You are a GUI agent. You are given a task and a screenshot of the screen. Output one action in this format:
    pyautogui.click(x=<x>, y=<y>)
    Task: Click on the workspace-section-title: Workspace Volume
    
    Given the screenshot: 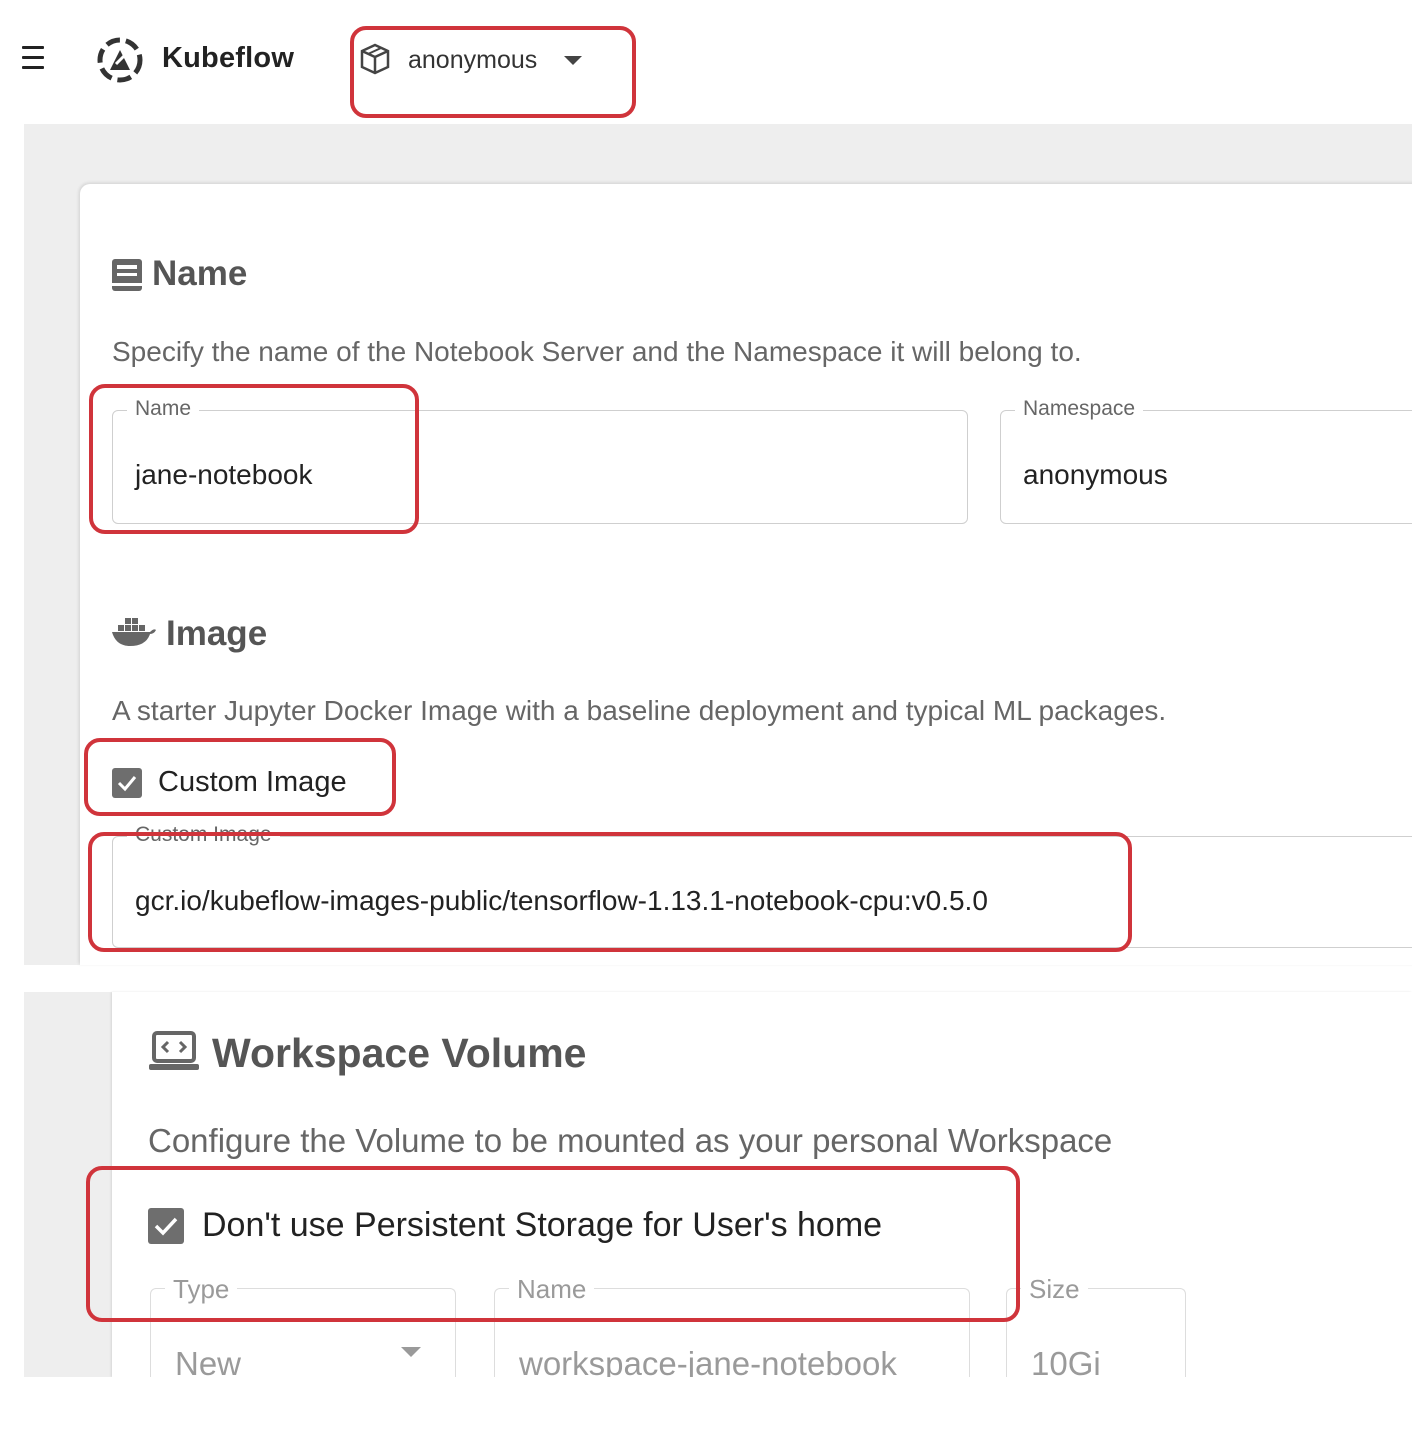 What is the action you would take?
    pyautogui.click(x=399, y=1053)
    